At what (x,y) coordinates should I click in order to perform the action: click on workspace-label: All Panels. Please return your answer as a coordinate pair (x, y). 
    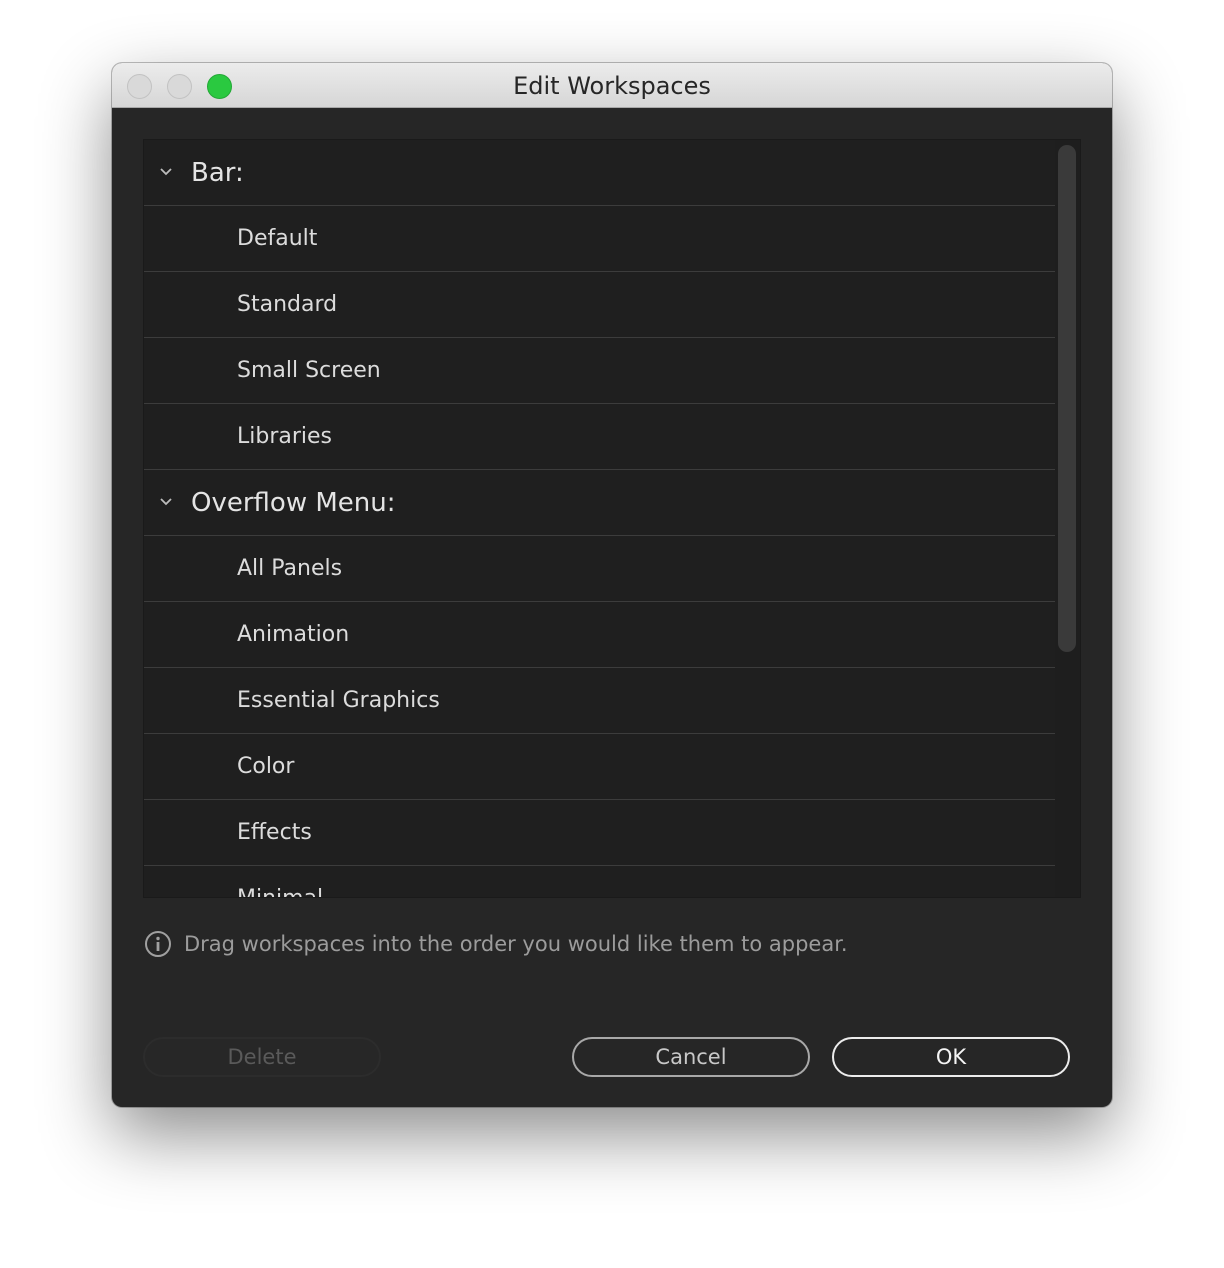
    Looking at the image, I should click on (290, 568).